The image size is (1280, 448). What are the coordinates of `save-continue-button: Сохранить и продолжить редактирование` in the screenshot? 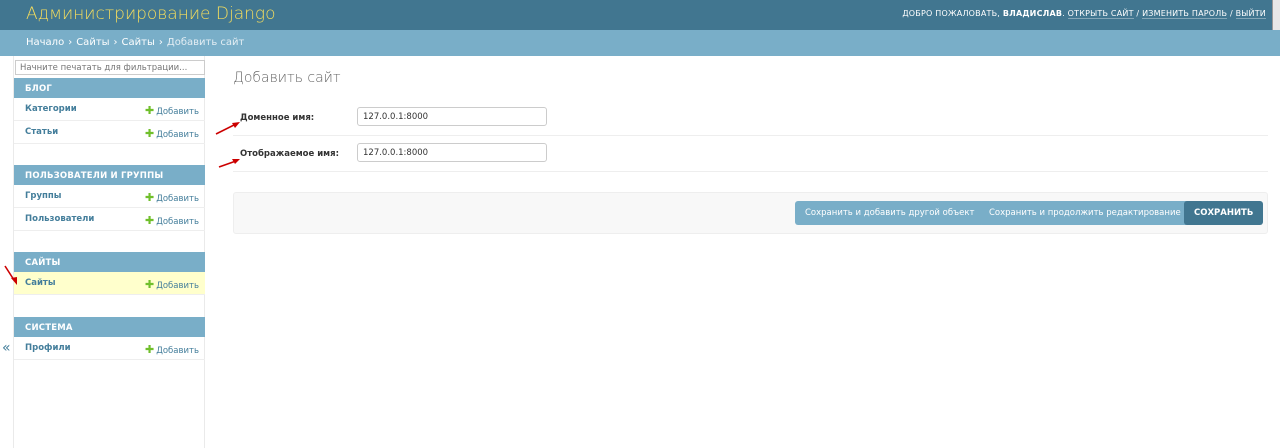 It's located at (1085, 213).